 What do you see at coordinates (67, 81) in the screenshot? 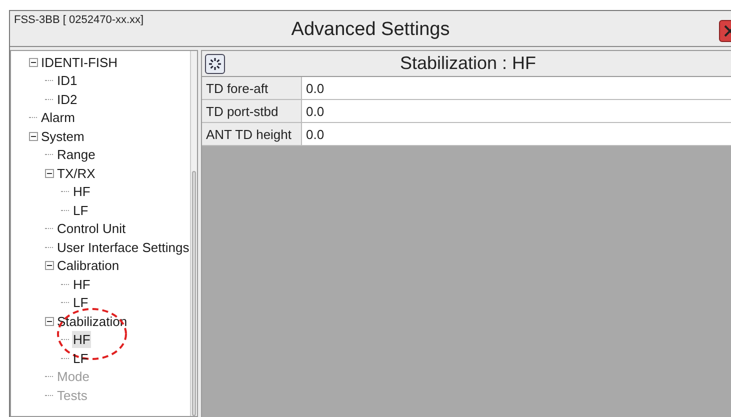
I see `tree-item: ID1` at bounding box center [67, 81].